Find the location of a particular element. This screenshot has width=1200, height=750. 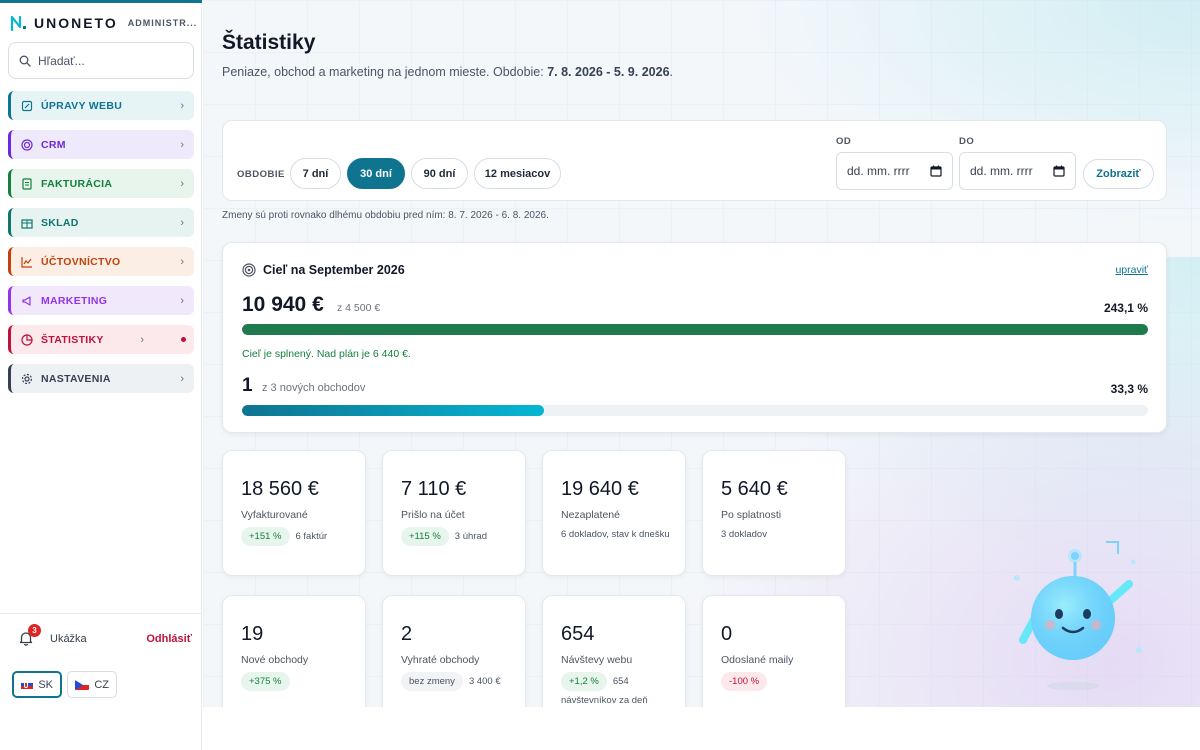

notifications-button: 3 is located at coordinates (29, 636).